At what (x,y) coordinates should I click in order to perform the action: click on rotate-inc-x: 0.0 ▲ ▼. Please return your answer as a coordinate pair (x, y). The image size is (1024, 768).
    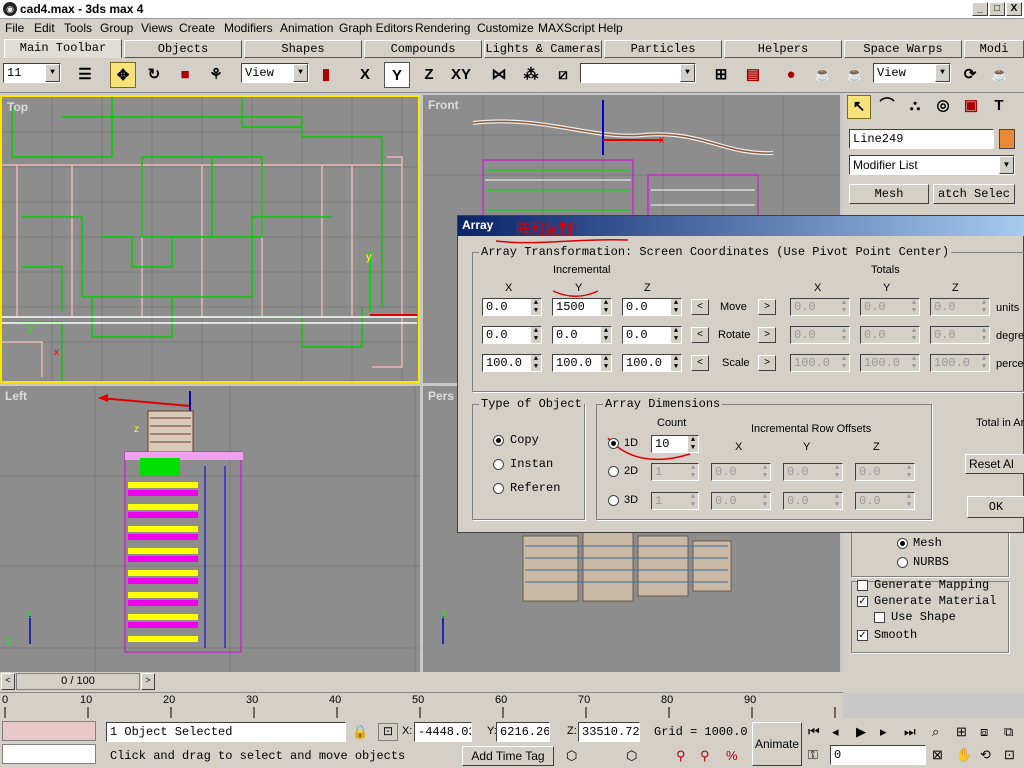
    Looking at the image, I should click on (512, 335).